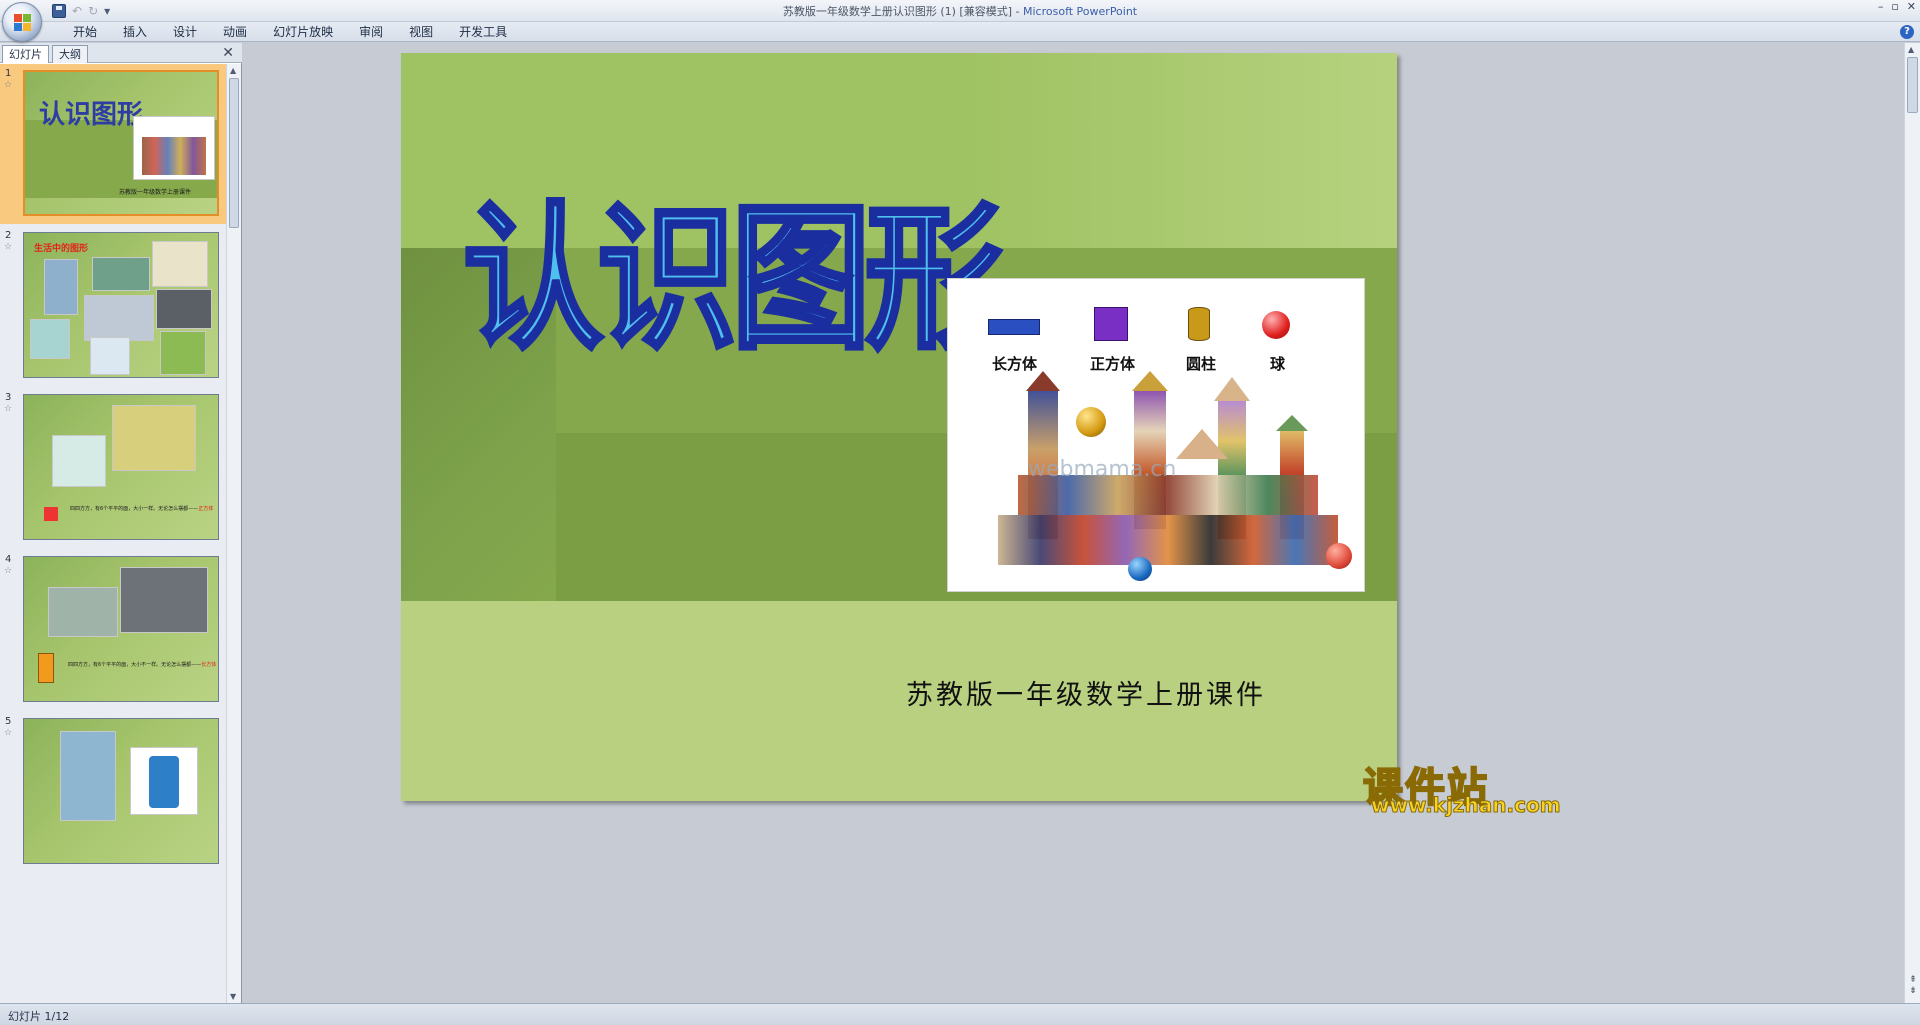  I want to click on minimize-icon: –, so click(1881, 7).